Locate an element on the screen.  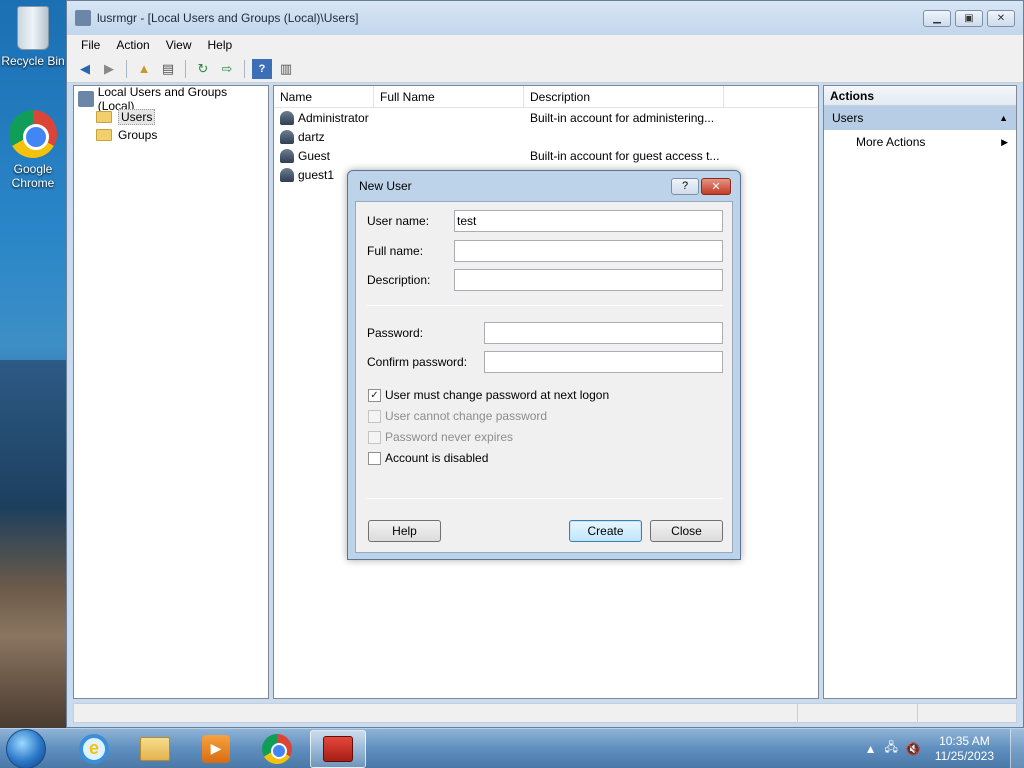
taskbar: e ▶ ▲ 🖧 🔇 10:35 AM 11/25/2023 is located at coordinates (512, 748).